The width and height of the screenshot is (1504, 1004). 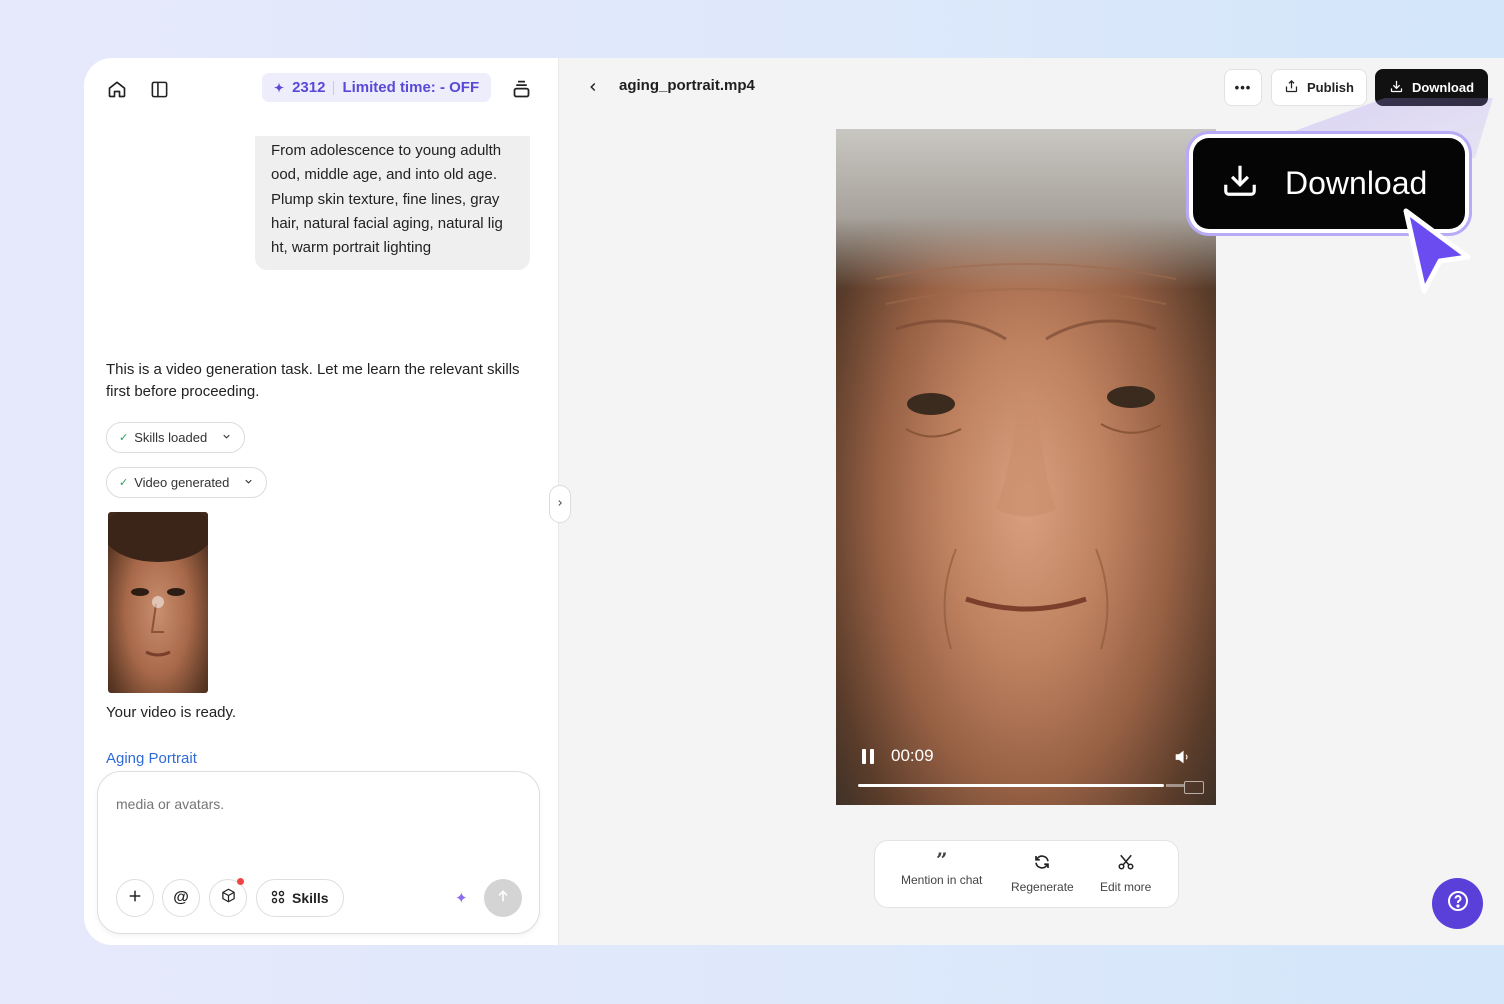 I want to click on arrow-up-icon, so click(x=503, y=898).